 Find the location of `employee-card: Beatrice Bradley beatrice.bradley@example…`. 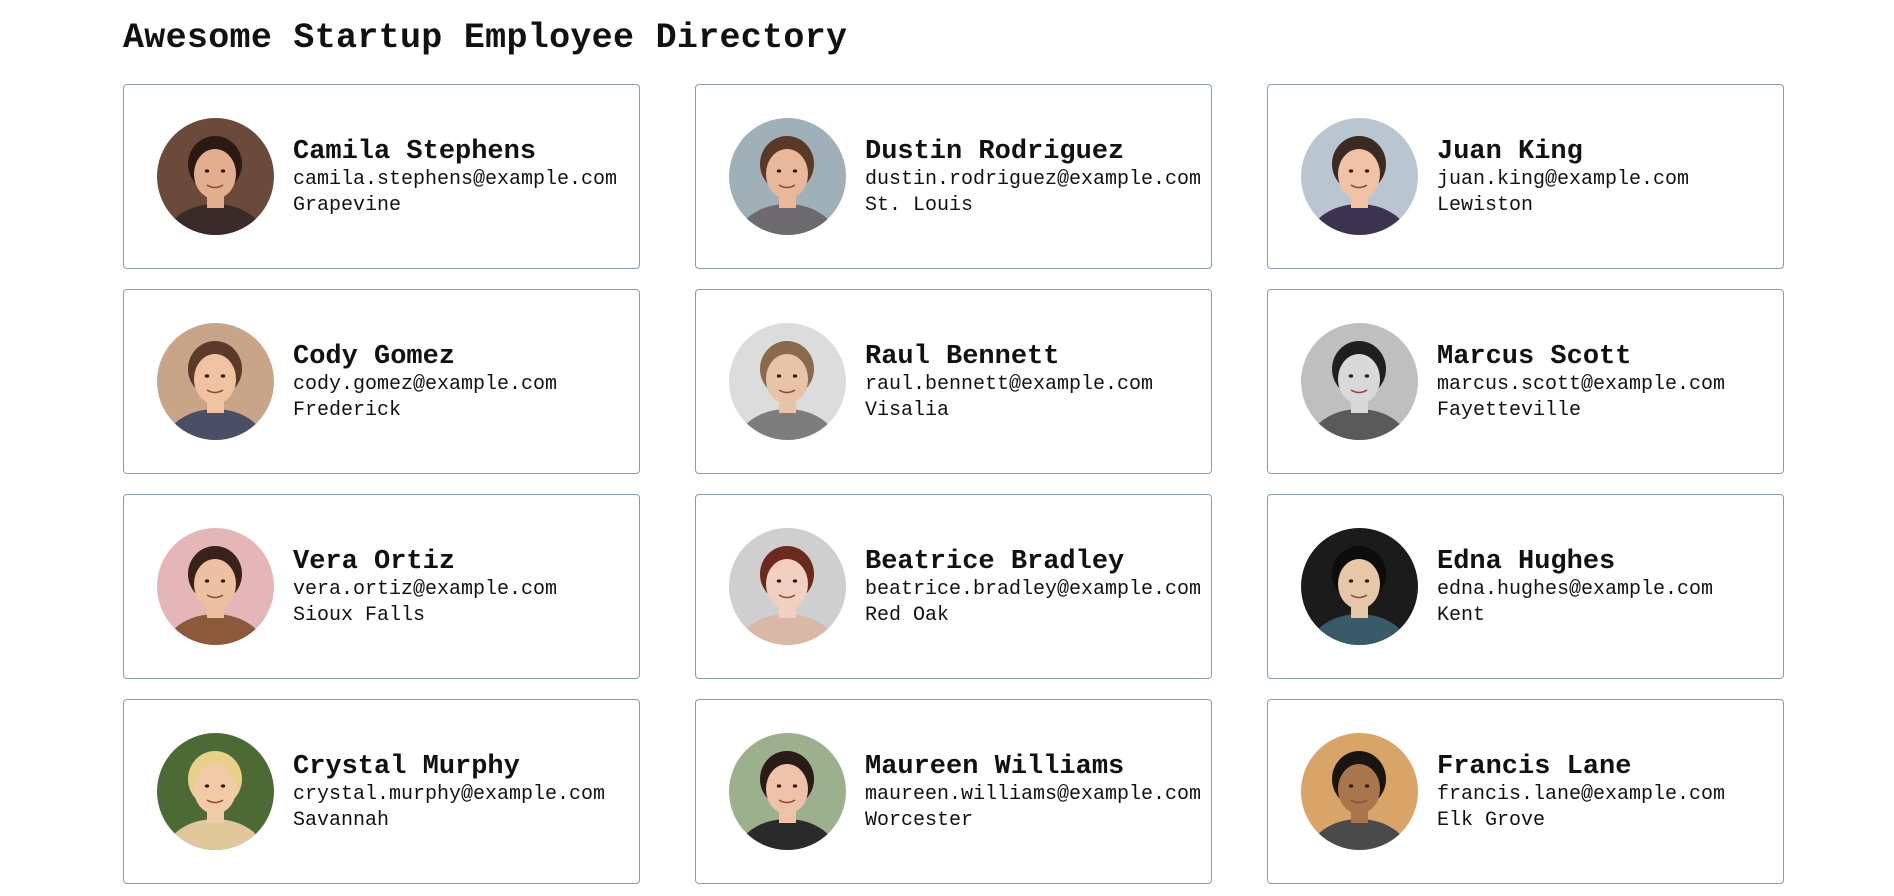

employee-card: Beatrice Bradley beatrice.bradley@example… is located at coordinates (953, 586).